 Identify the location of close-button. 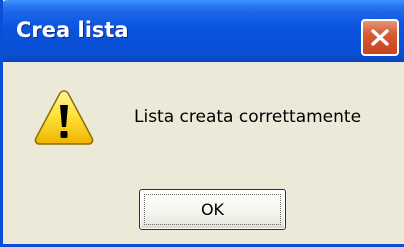
(380, 37).